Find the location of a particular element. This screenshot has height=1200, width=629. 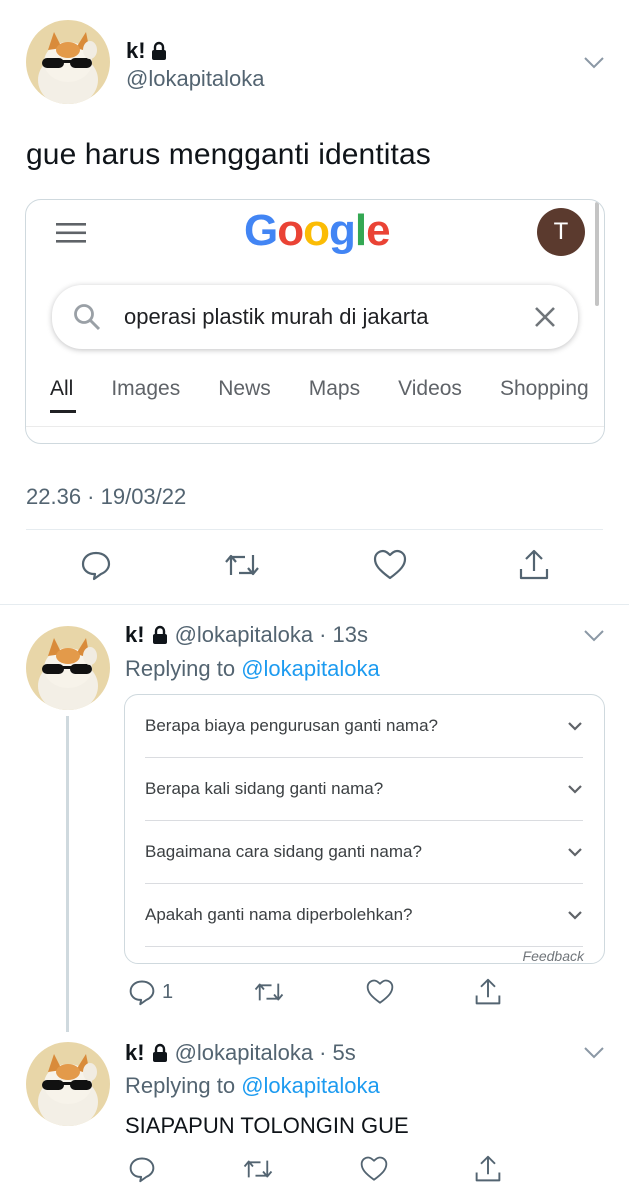

author-name: k! is located at coordinates (147, 51).